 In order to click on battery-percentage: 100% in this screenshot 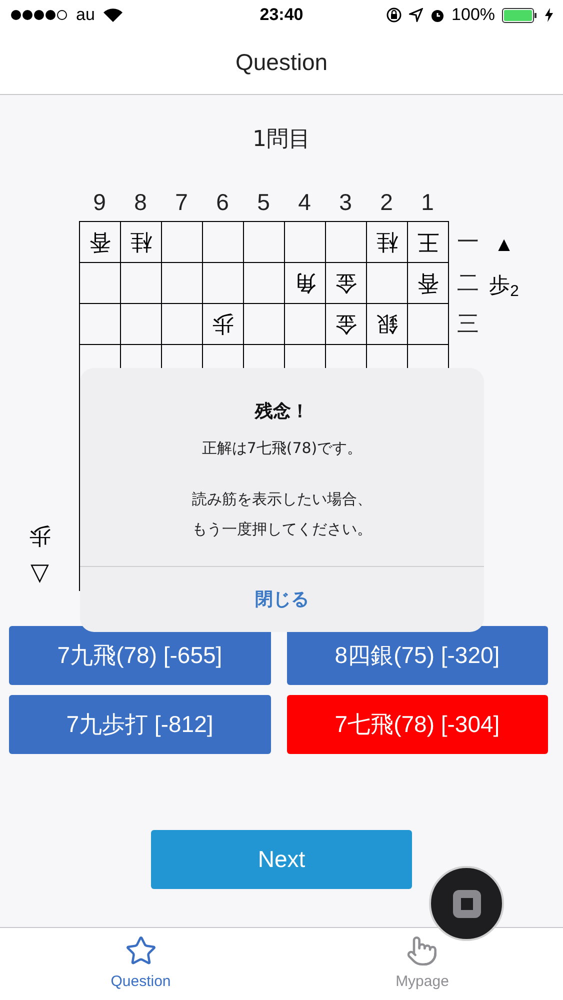, I will do `click(474, 15)`.